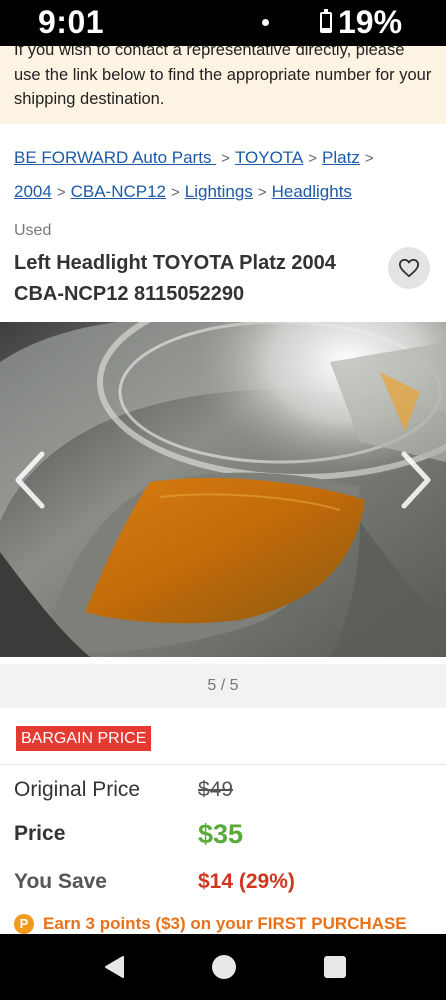  What do you see at coordinates (115, 157) in the screenshot?
I see `breadcrumb-link-be-forward: BE FORWARD Auto Parts` at bounding box center [115, 157].